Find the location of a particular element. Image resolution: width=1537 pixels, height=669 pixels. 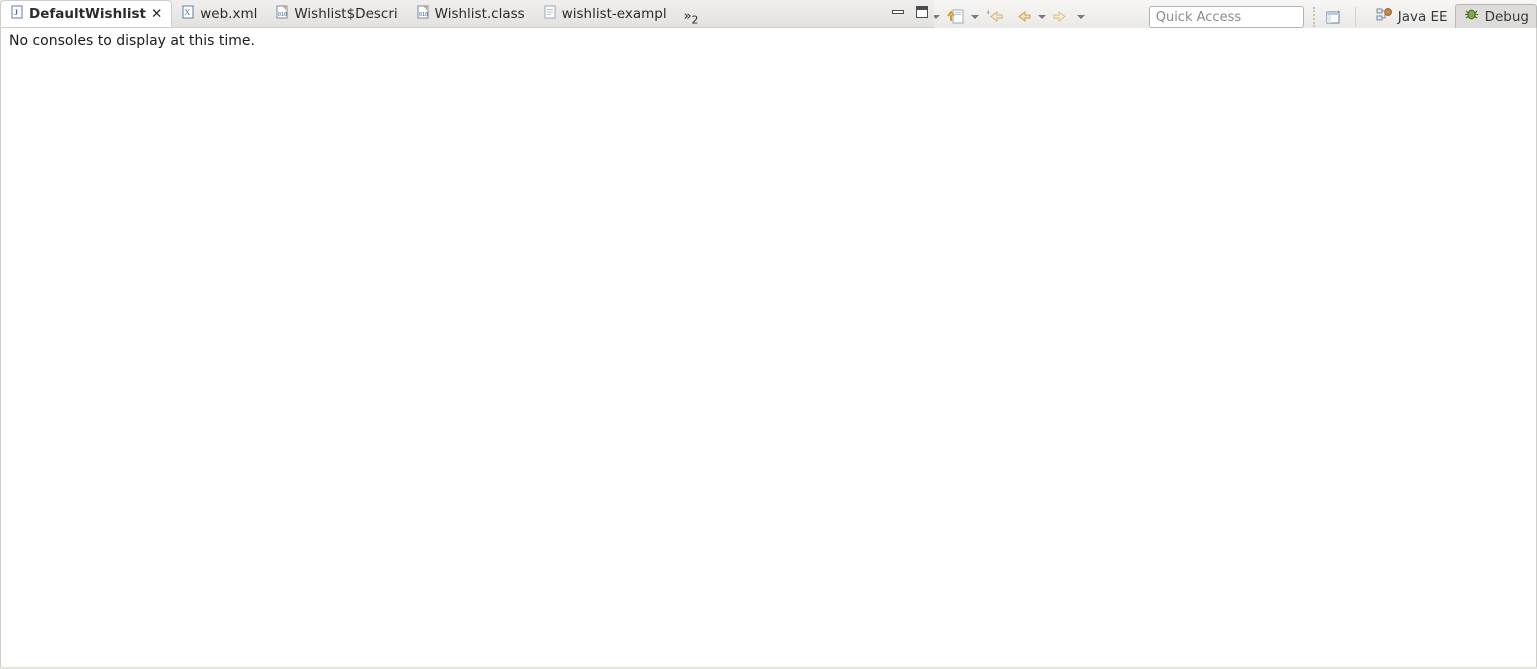

perspective-debug-label: Debug is located at coordinates (1506, 16).